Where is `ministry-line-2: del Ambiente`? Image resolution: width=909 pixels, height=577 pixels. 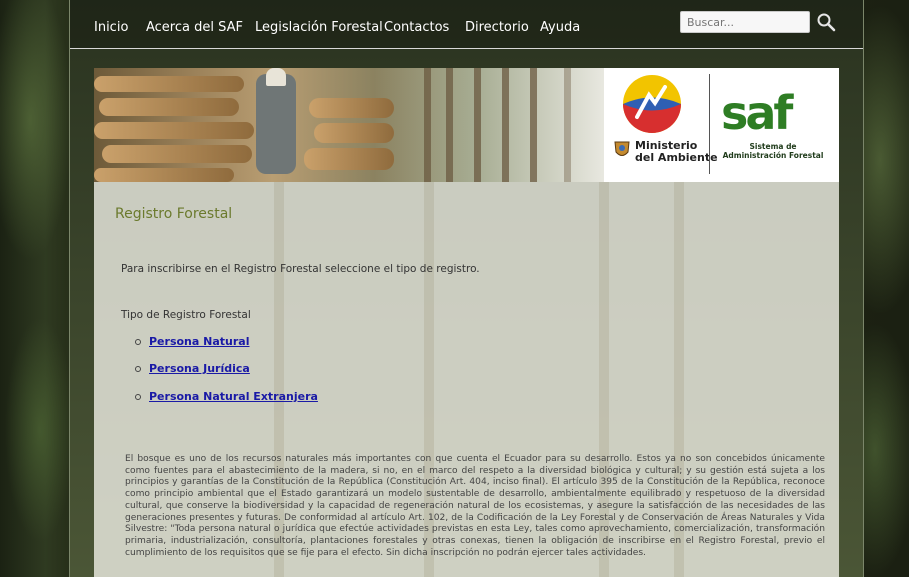
ministry-line-2: del Ambiente is located at coordinates (676, 157).